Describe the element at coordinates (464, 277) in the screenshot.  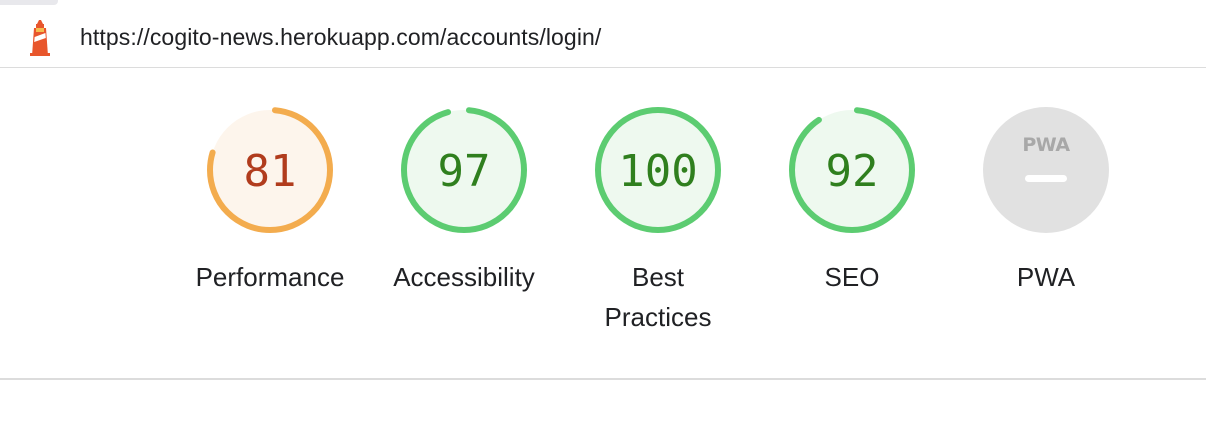
I see `accessibility-label: Accessibility` at that location.